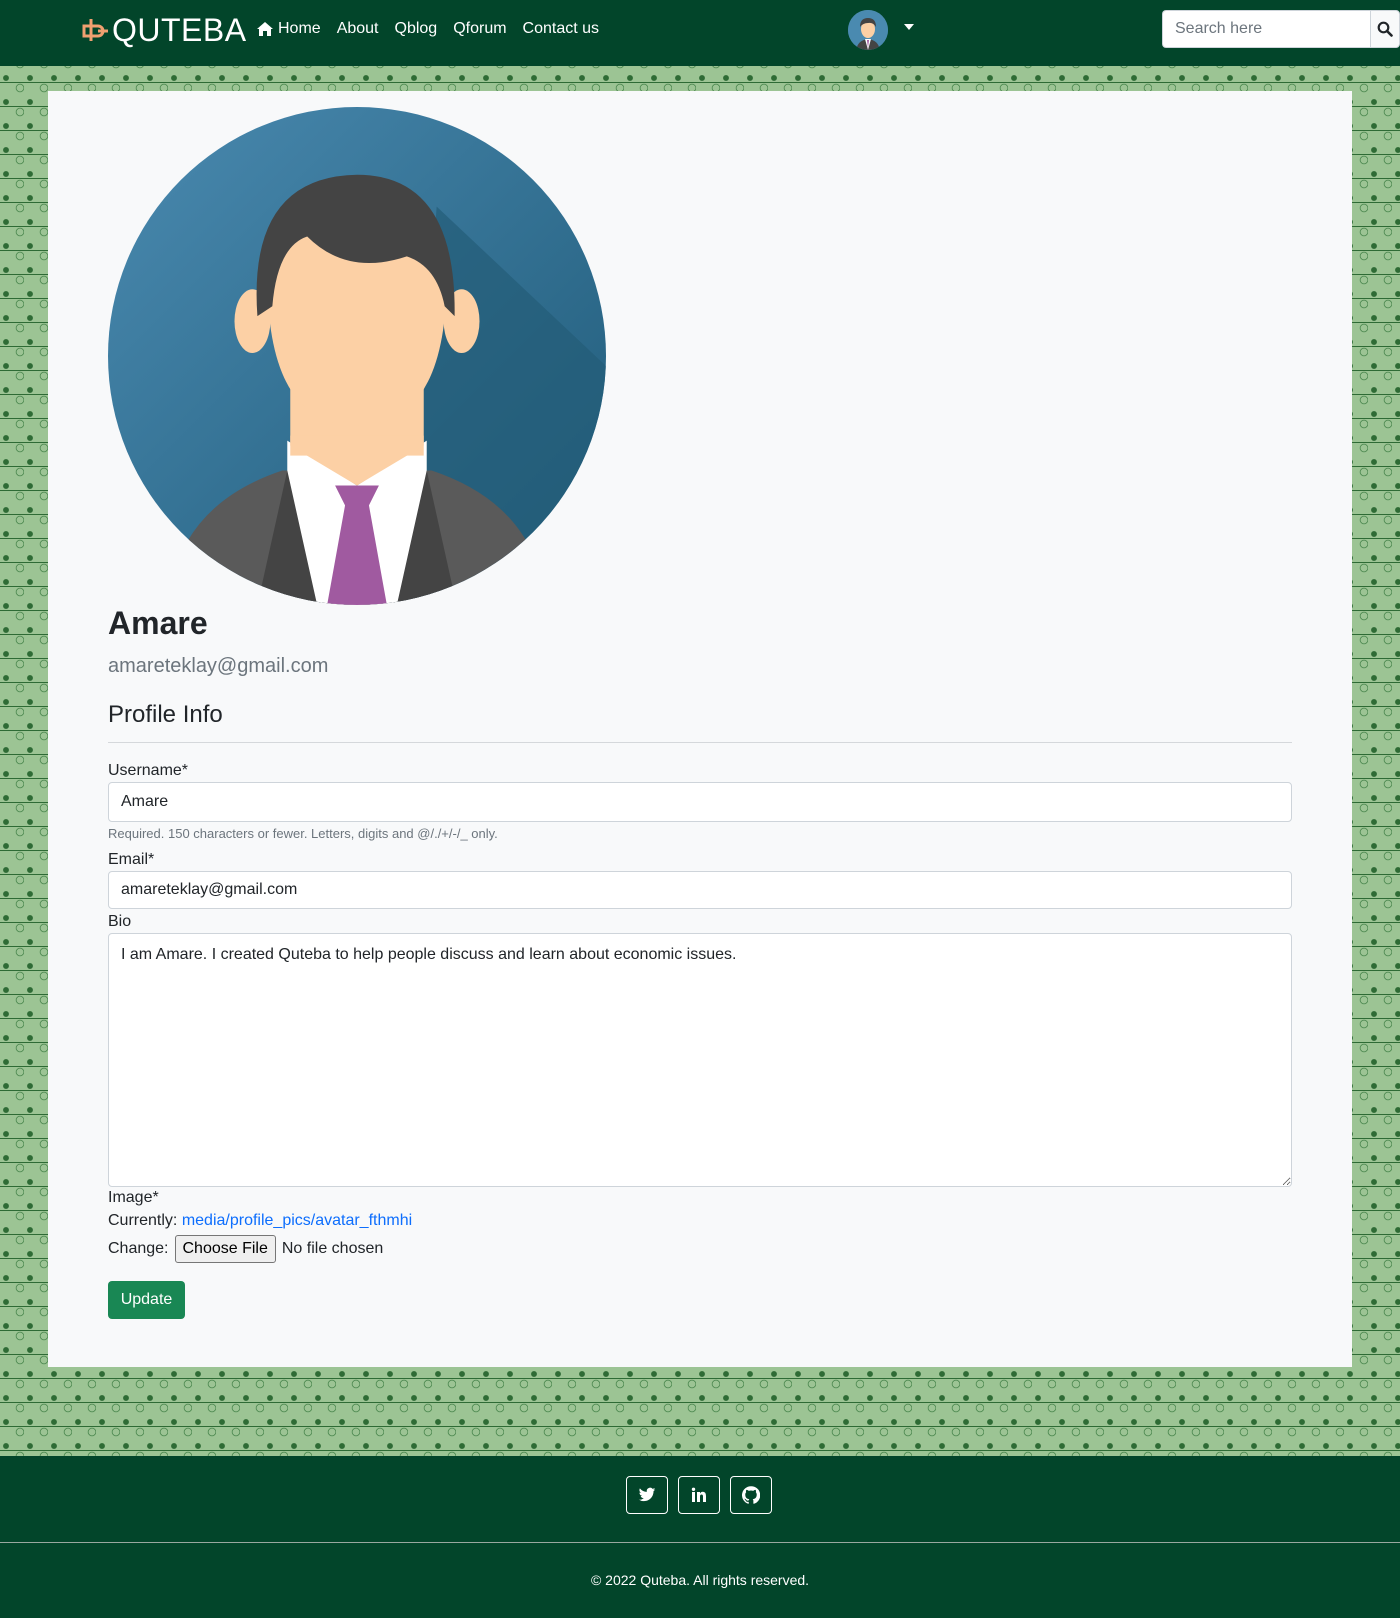 This screenshot has height=1618, width=1400. What do you see at coordinates (598, 1580) in the screenshot?
I see `copyright-icon: ©` at bounding box center [598, 1580].